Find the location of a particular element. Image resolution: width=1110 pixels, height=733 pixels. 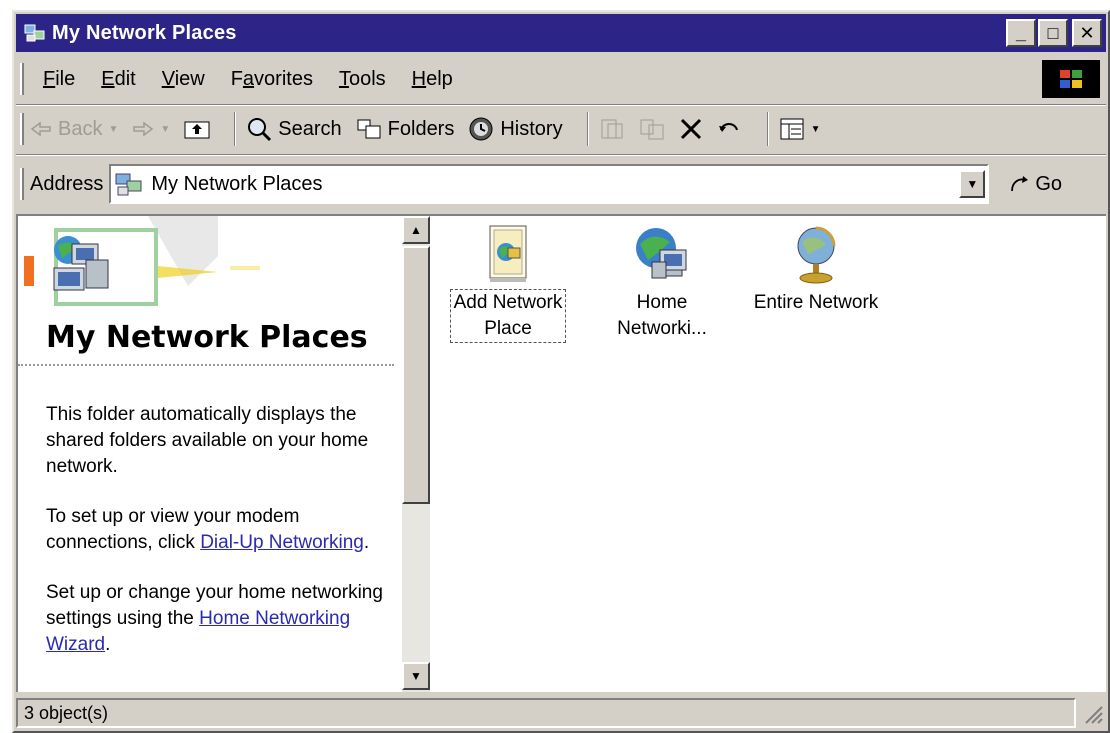

address-label: Address is located at coordinates (67, 183).